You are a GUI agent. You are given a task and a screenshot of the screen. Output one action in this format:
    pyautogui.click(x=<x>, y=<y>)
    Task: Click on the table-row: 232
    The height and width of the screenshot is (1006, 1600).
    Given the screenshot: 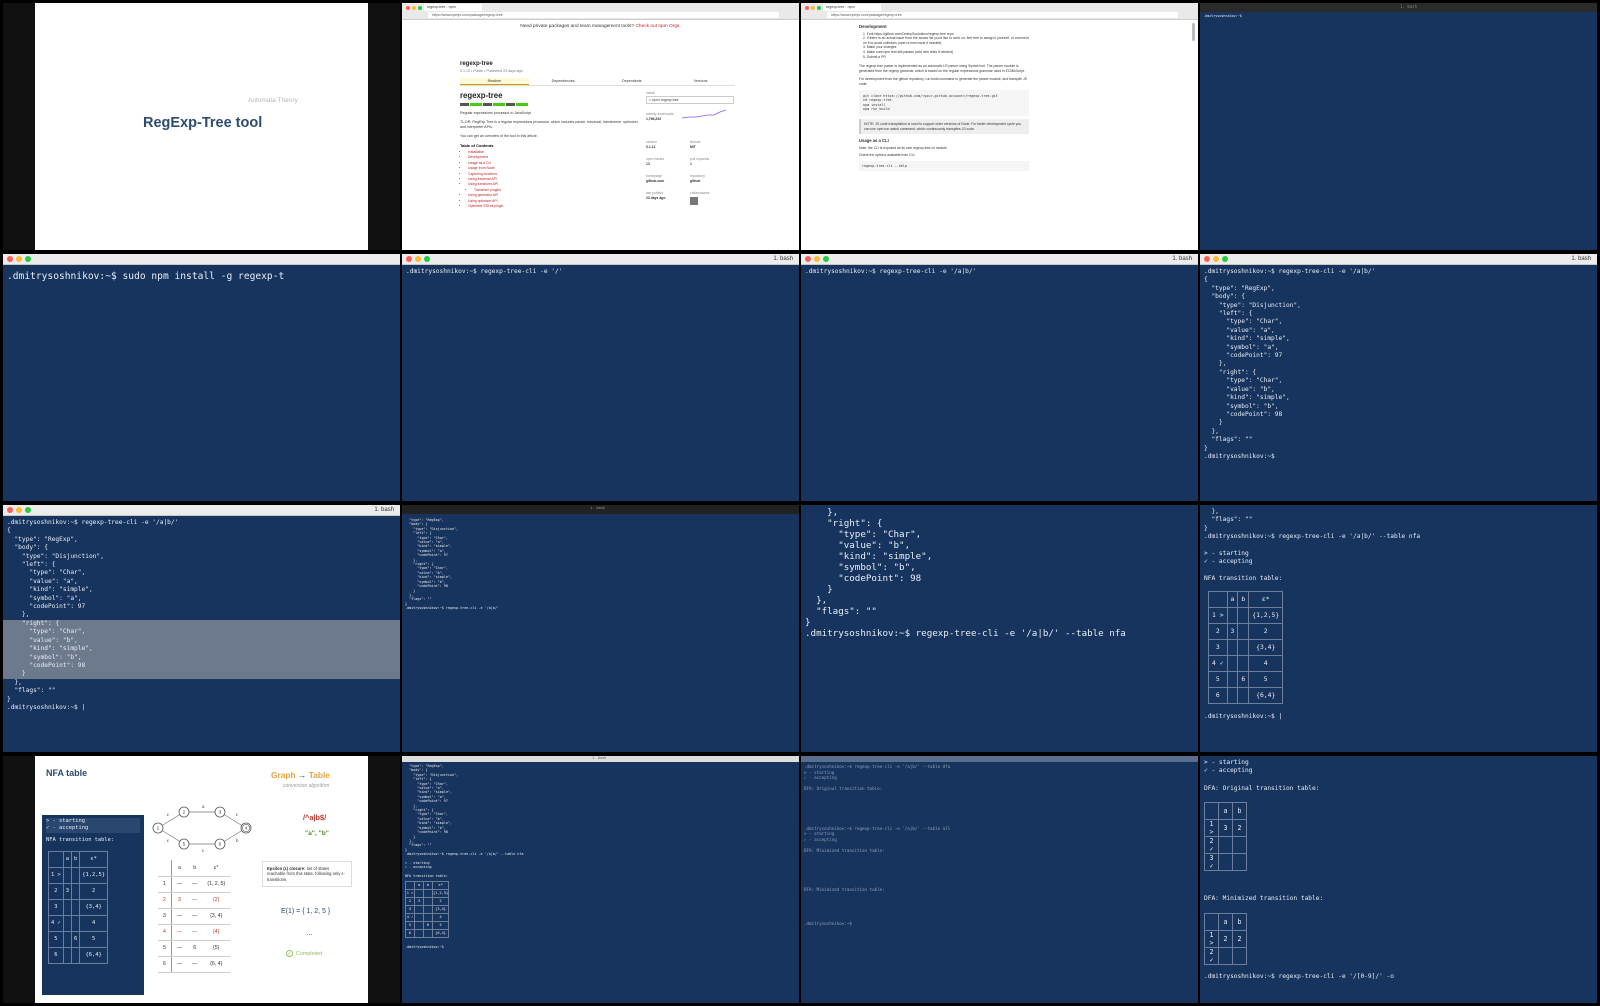 What is the action you would take?
    pyautogui.click(x=1246, y=631)
    